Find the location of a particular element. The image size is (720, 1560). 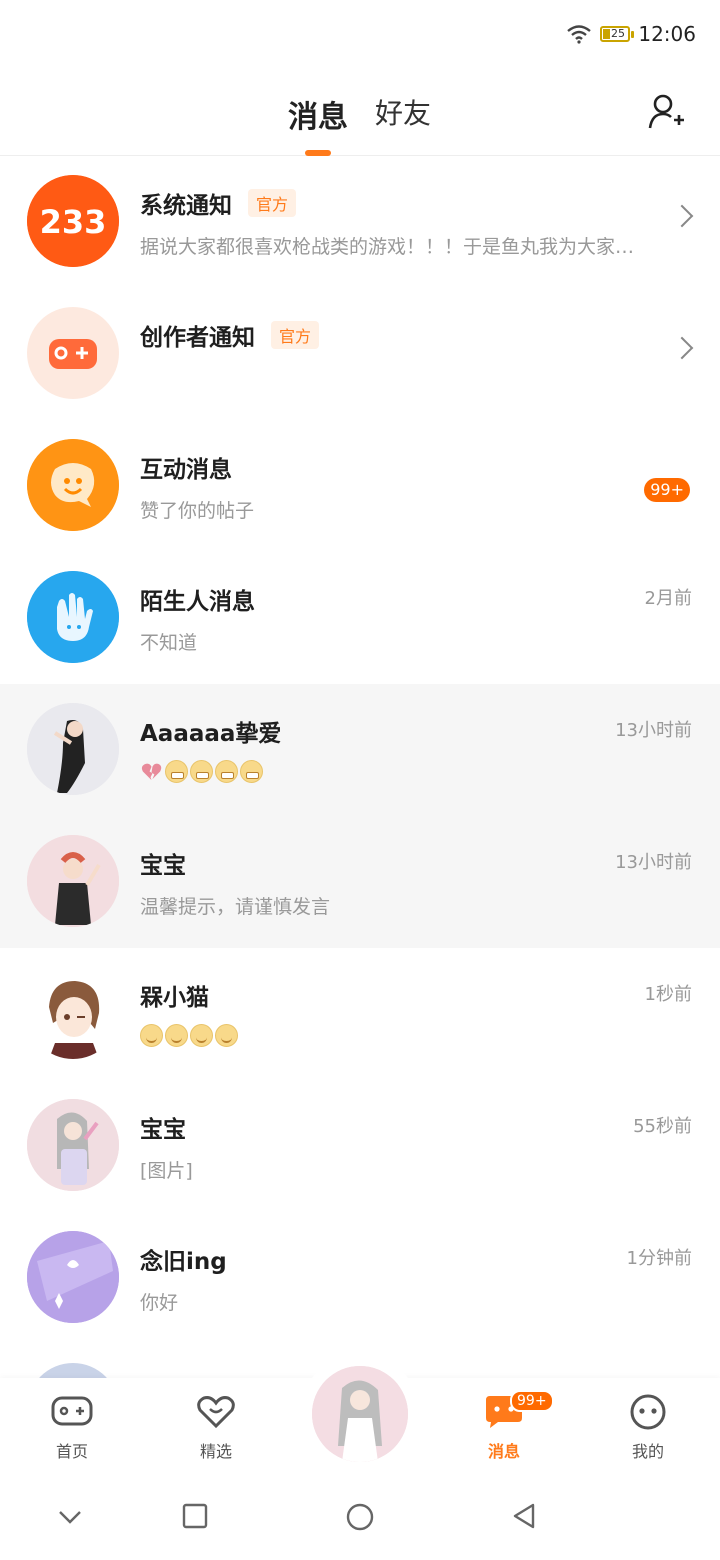

status-bar: 25 12:06 is located at coordinates (360, 35).